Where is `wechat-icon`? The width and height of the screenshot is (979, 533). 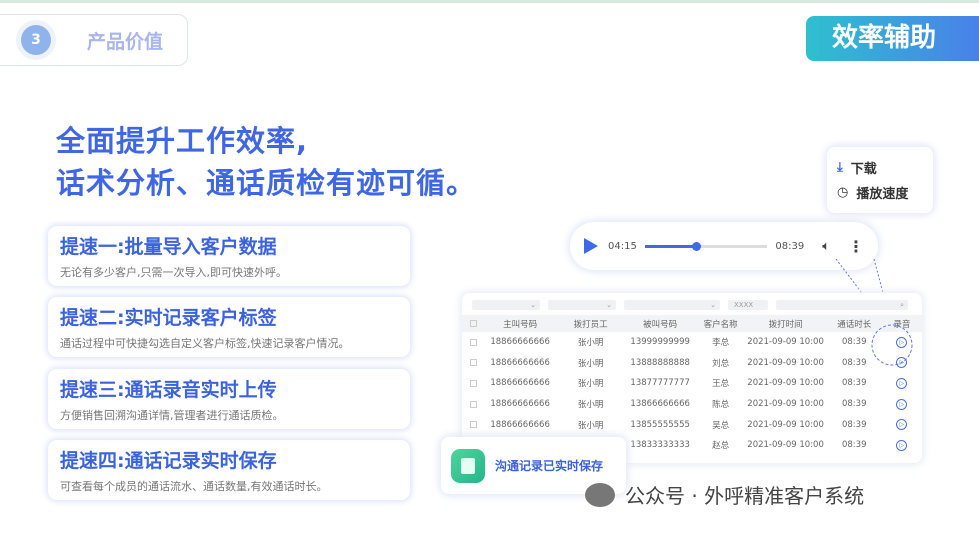 wechat-icon is located at coordinates (600, 494).